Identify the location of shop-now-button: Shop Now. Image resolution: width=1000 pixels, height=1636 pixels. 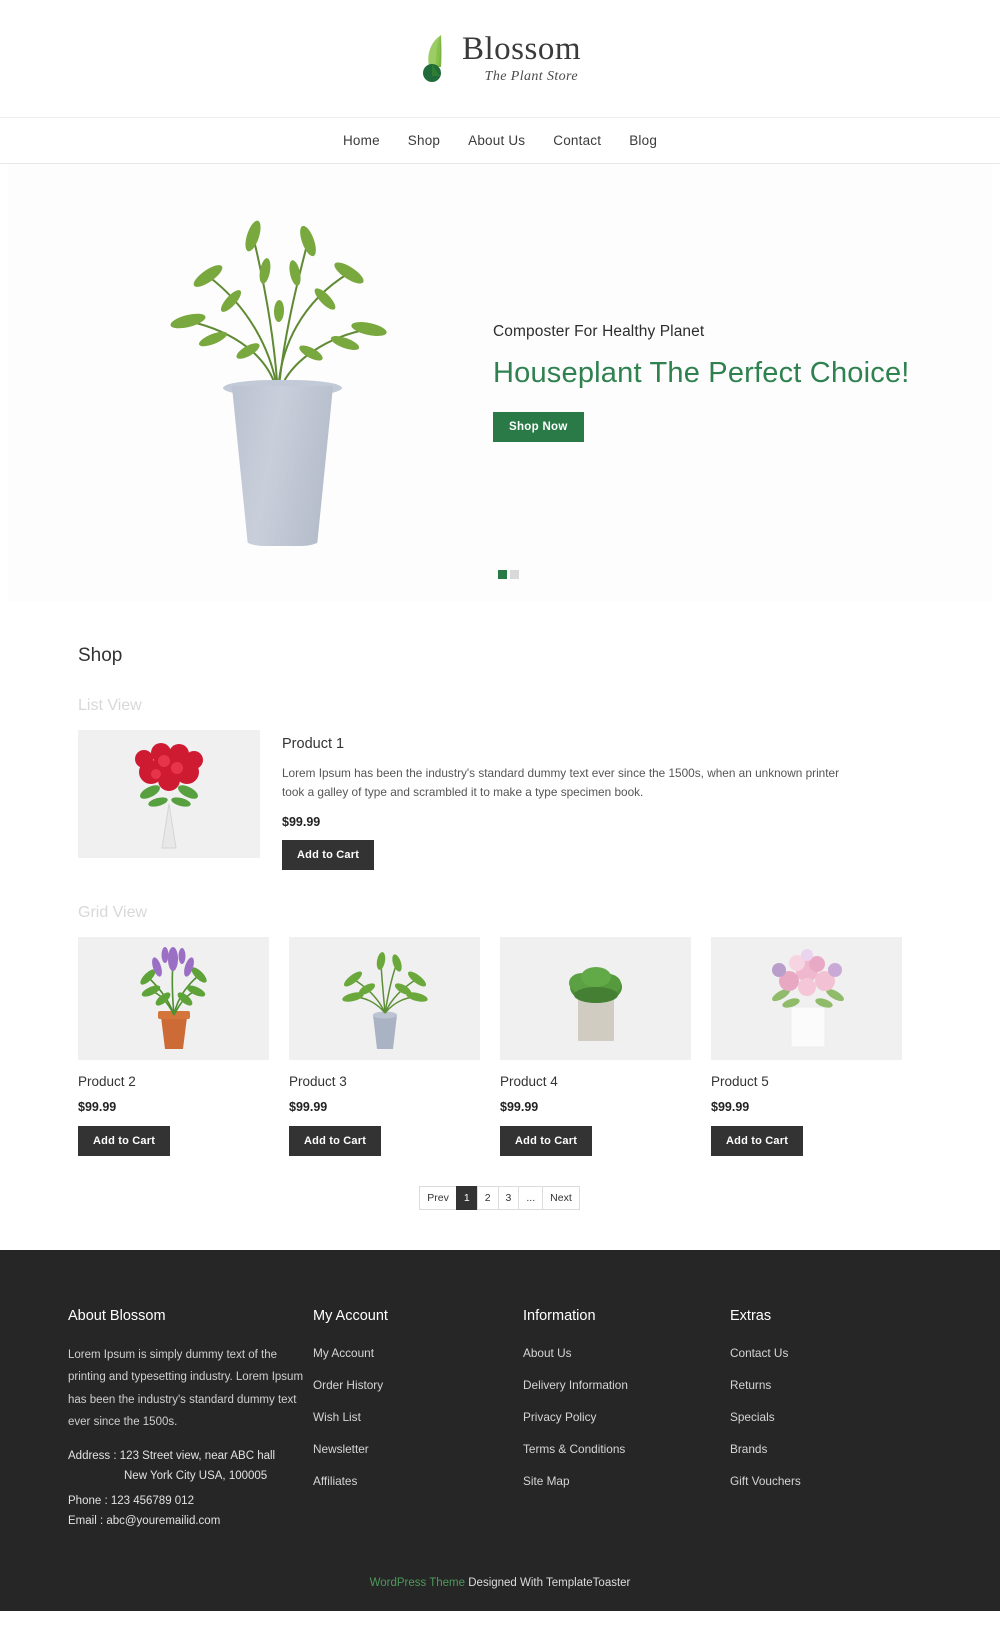
(538, 427).